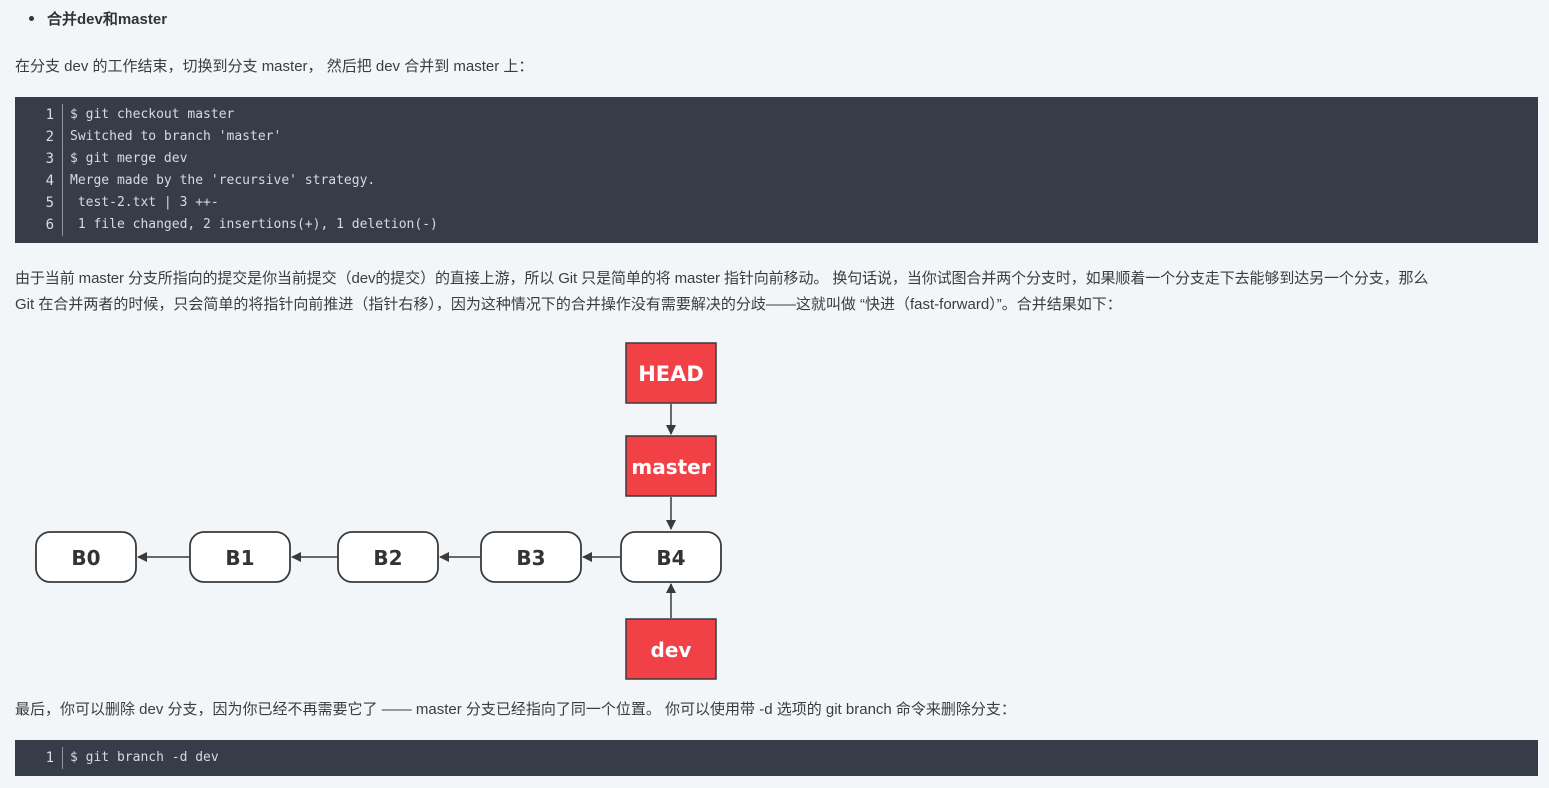  Describe the element at coordinates (671, 650) in the screenshot. I see `dev-label: dev` at that location.